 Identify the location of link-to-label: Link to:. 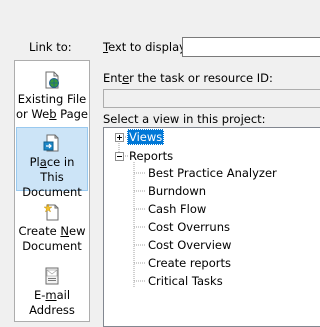
(50, 47).